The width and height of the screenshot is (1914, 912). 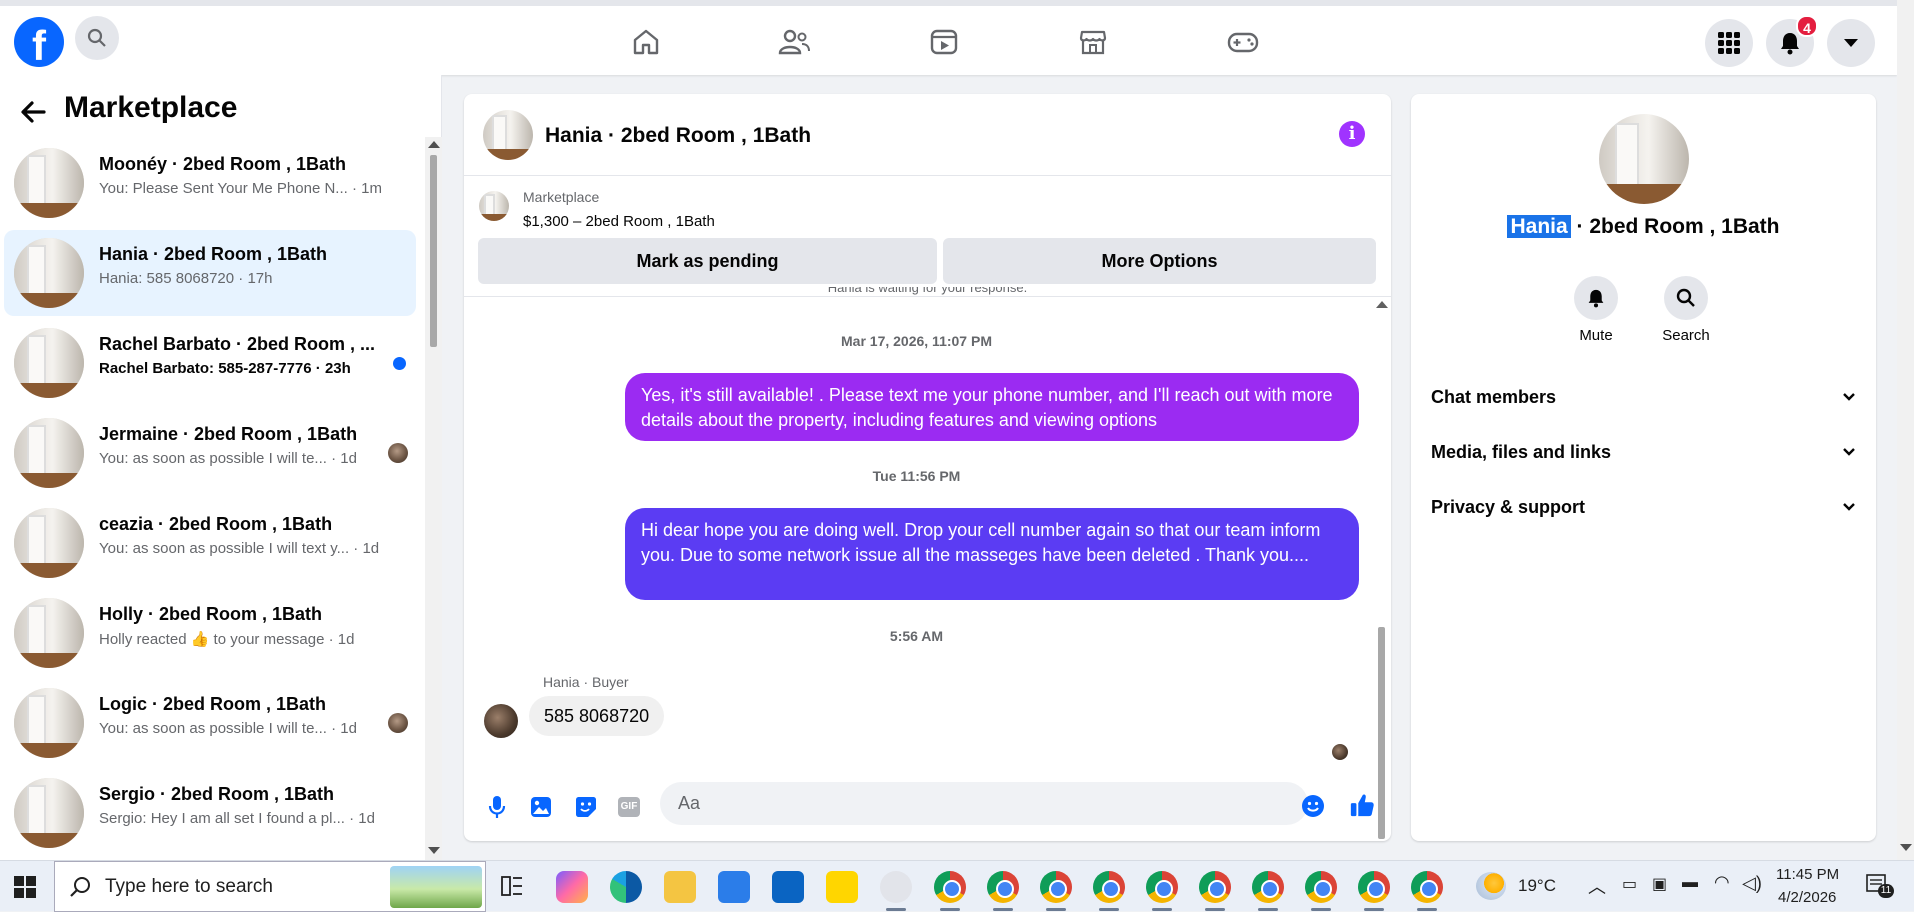 I want to click on listing-source: Marketplace, so click(x=561, y=197).